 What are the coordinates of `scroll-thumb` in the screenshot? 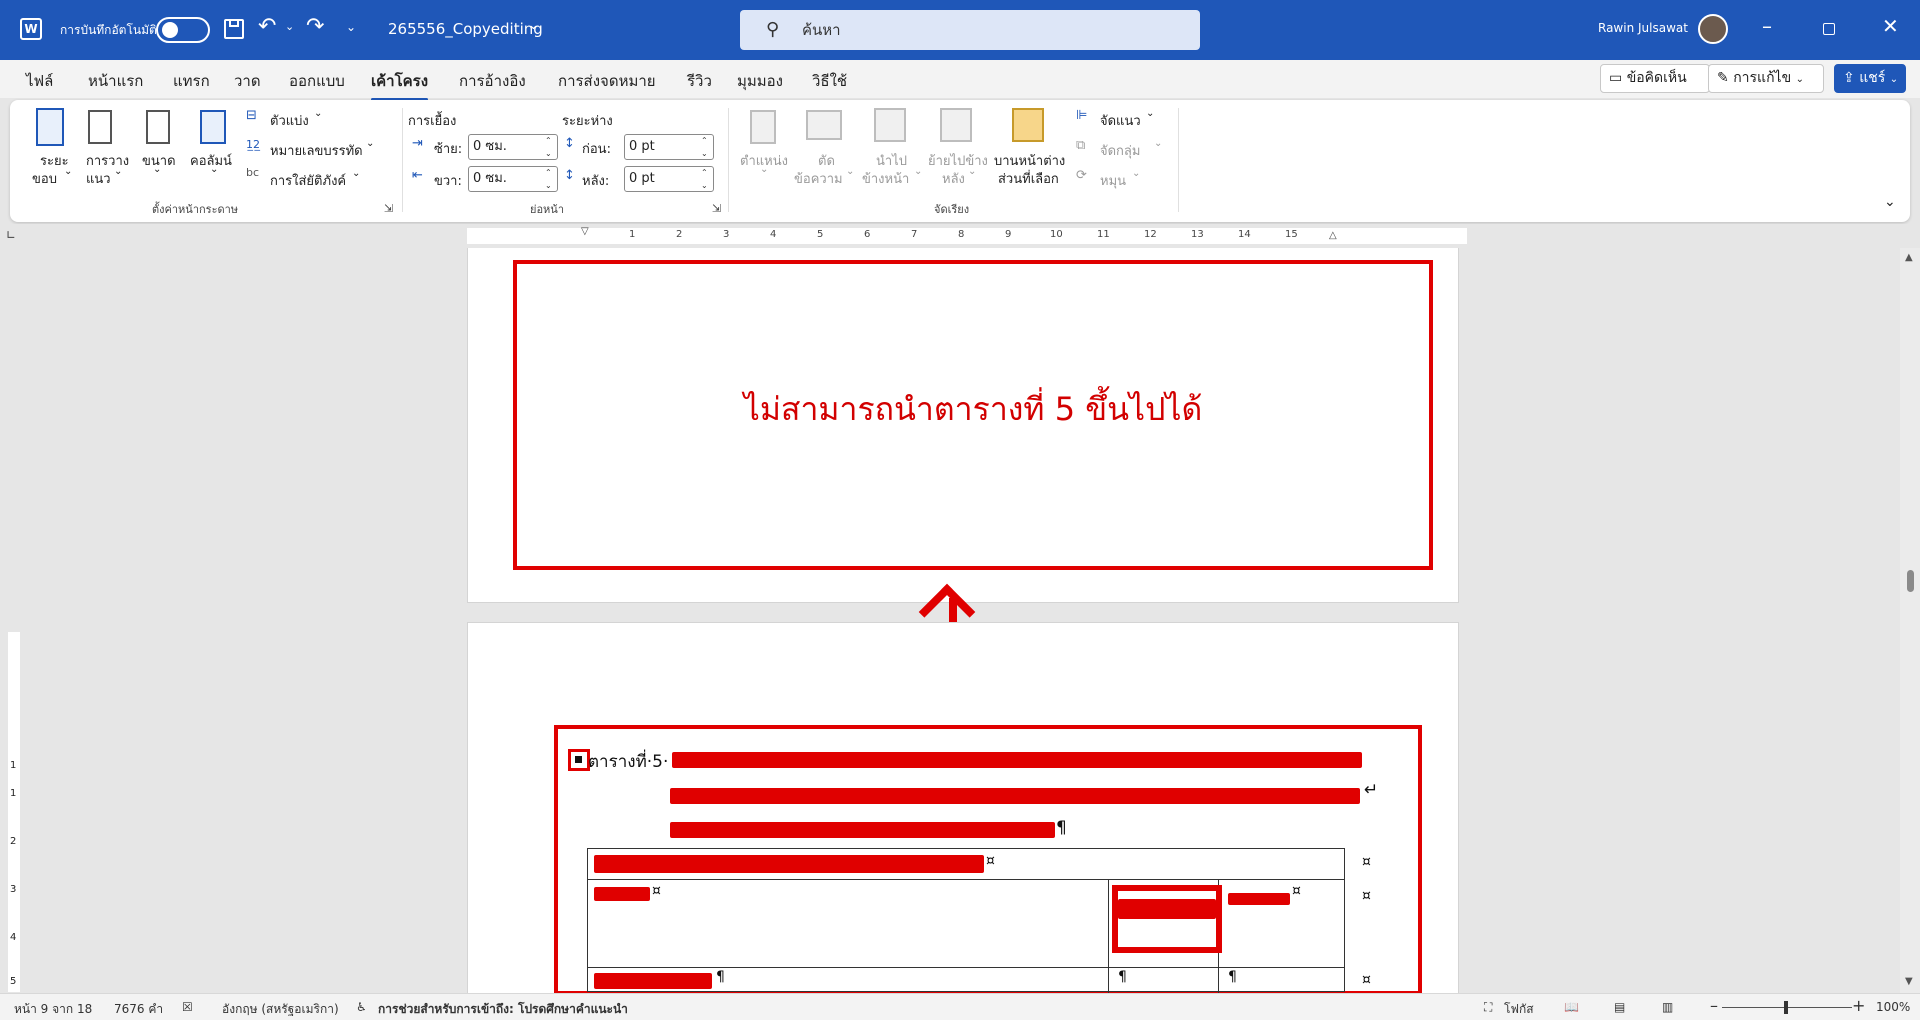 It's located at (1910, 581).